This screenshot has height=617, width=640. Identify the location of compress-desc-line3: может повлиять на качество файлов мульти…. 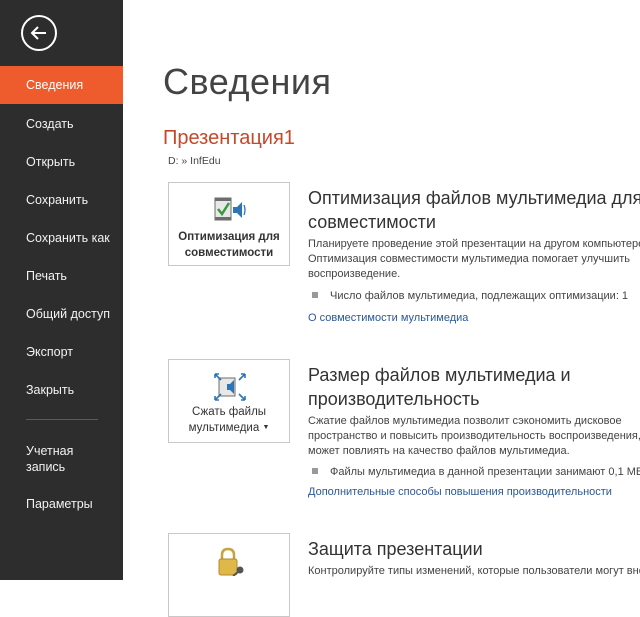
(439, 451).